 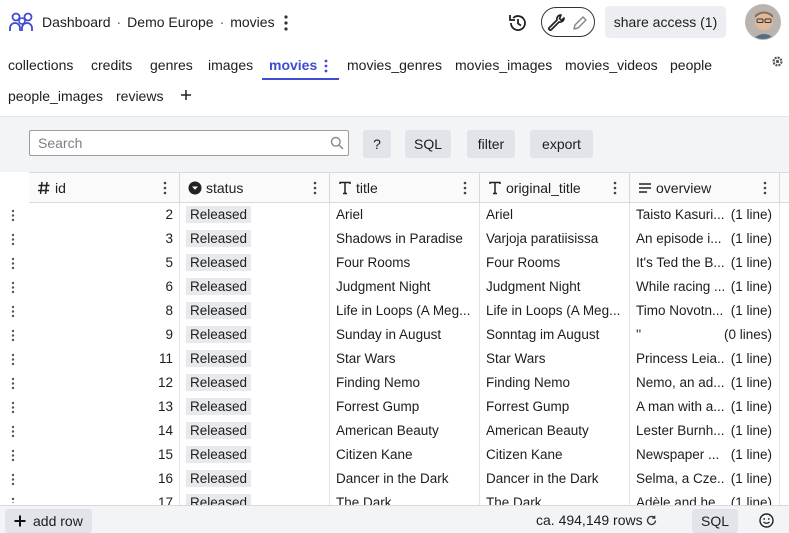 What do you see at coordinates (186, 95) in the screenshot?
I see `add-table-icon` at bounding box center [186, 95].